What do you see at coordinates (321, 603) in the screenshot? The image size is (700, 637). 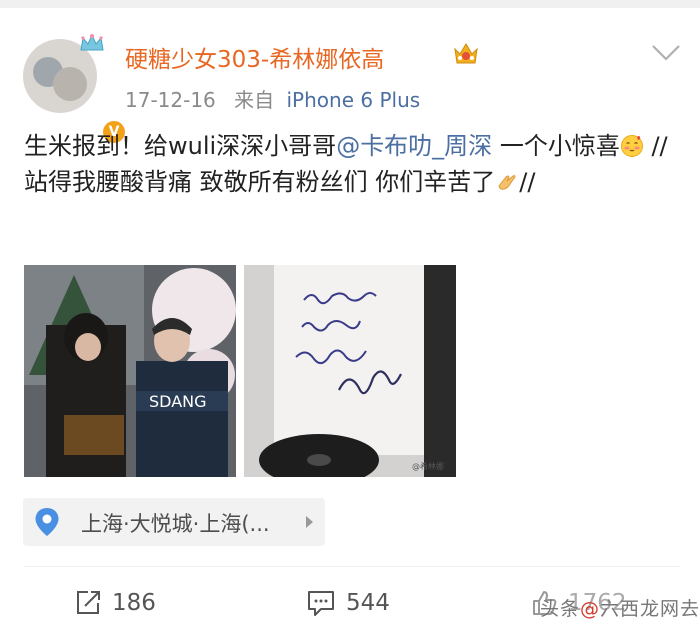 I see `comment-icon` at bounding box center [321, 603].